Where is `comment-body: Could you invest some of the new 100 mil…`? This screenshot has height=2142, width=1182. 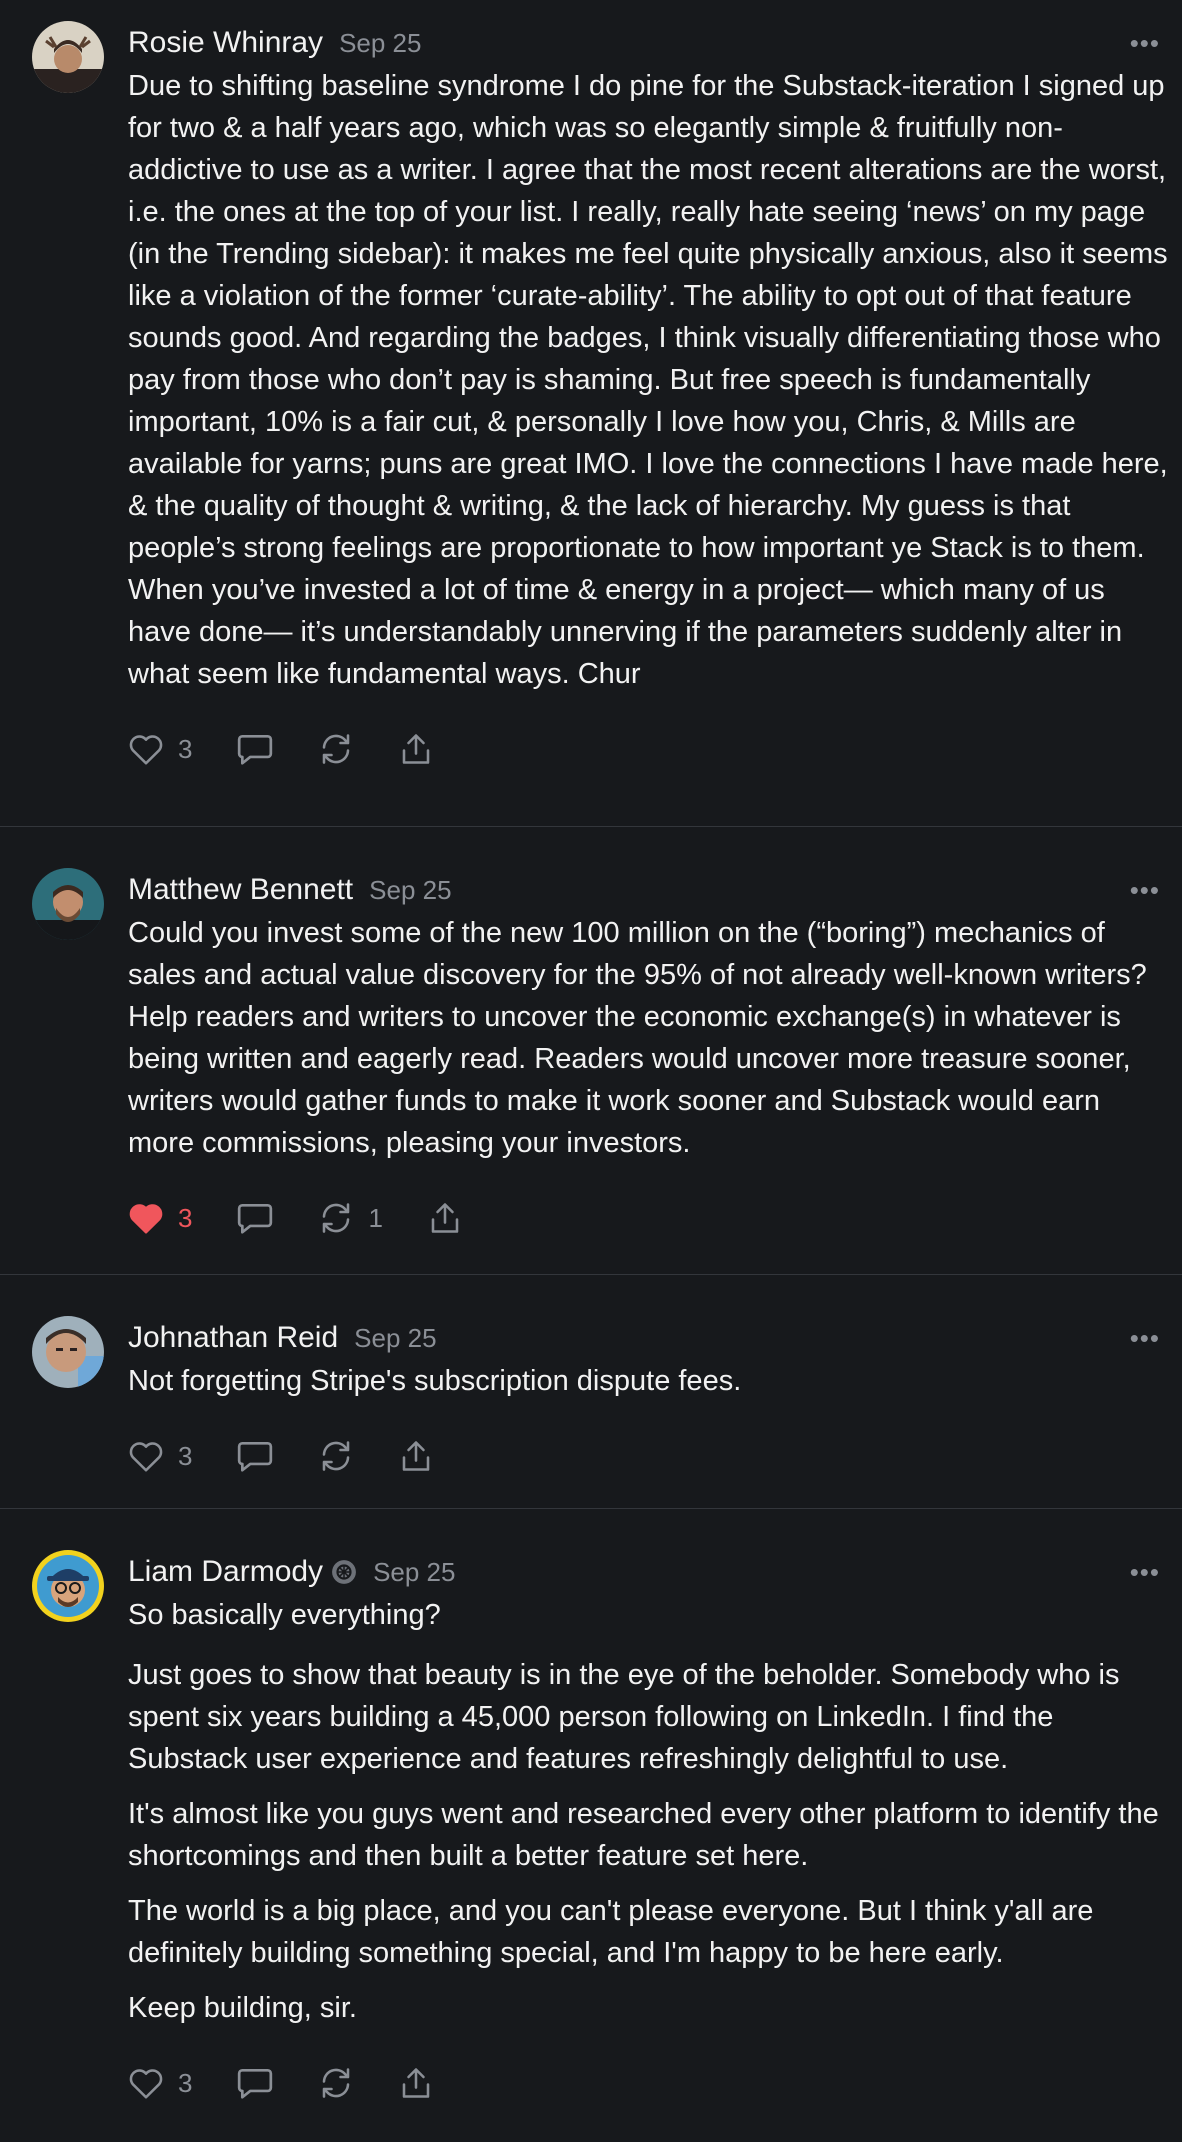 comment-body: Could you invest some of the new 100 mil… is located at coordinates (648, 1038).